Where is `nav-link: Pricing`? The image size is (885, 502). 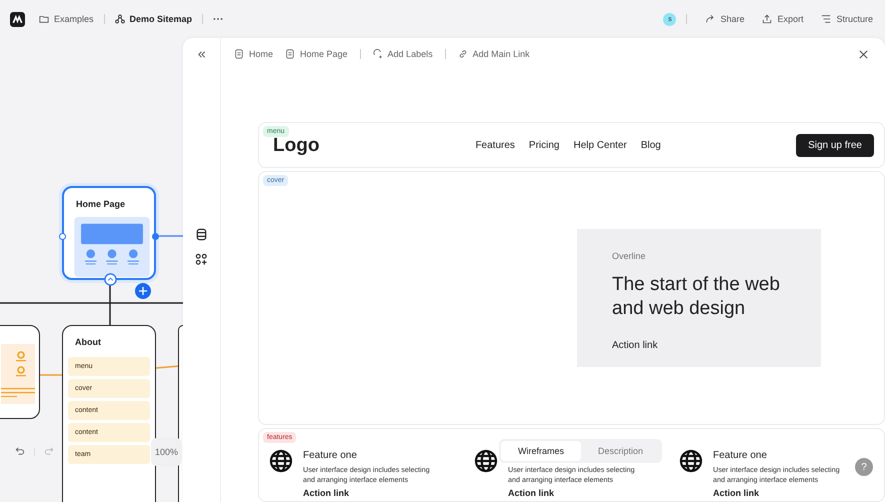 nav-link: Pricing is located at coordinates (544, 145).